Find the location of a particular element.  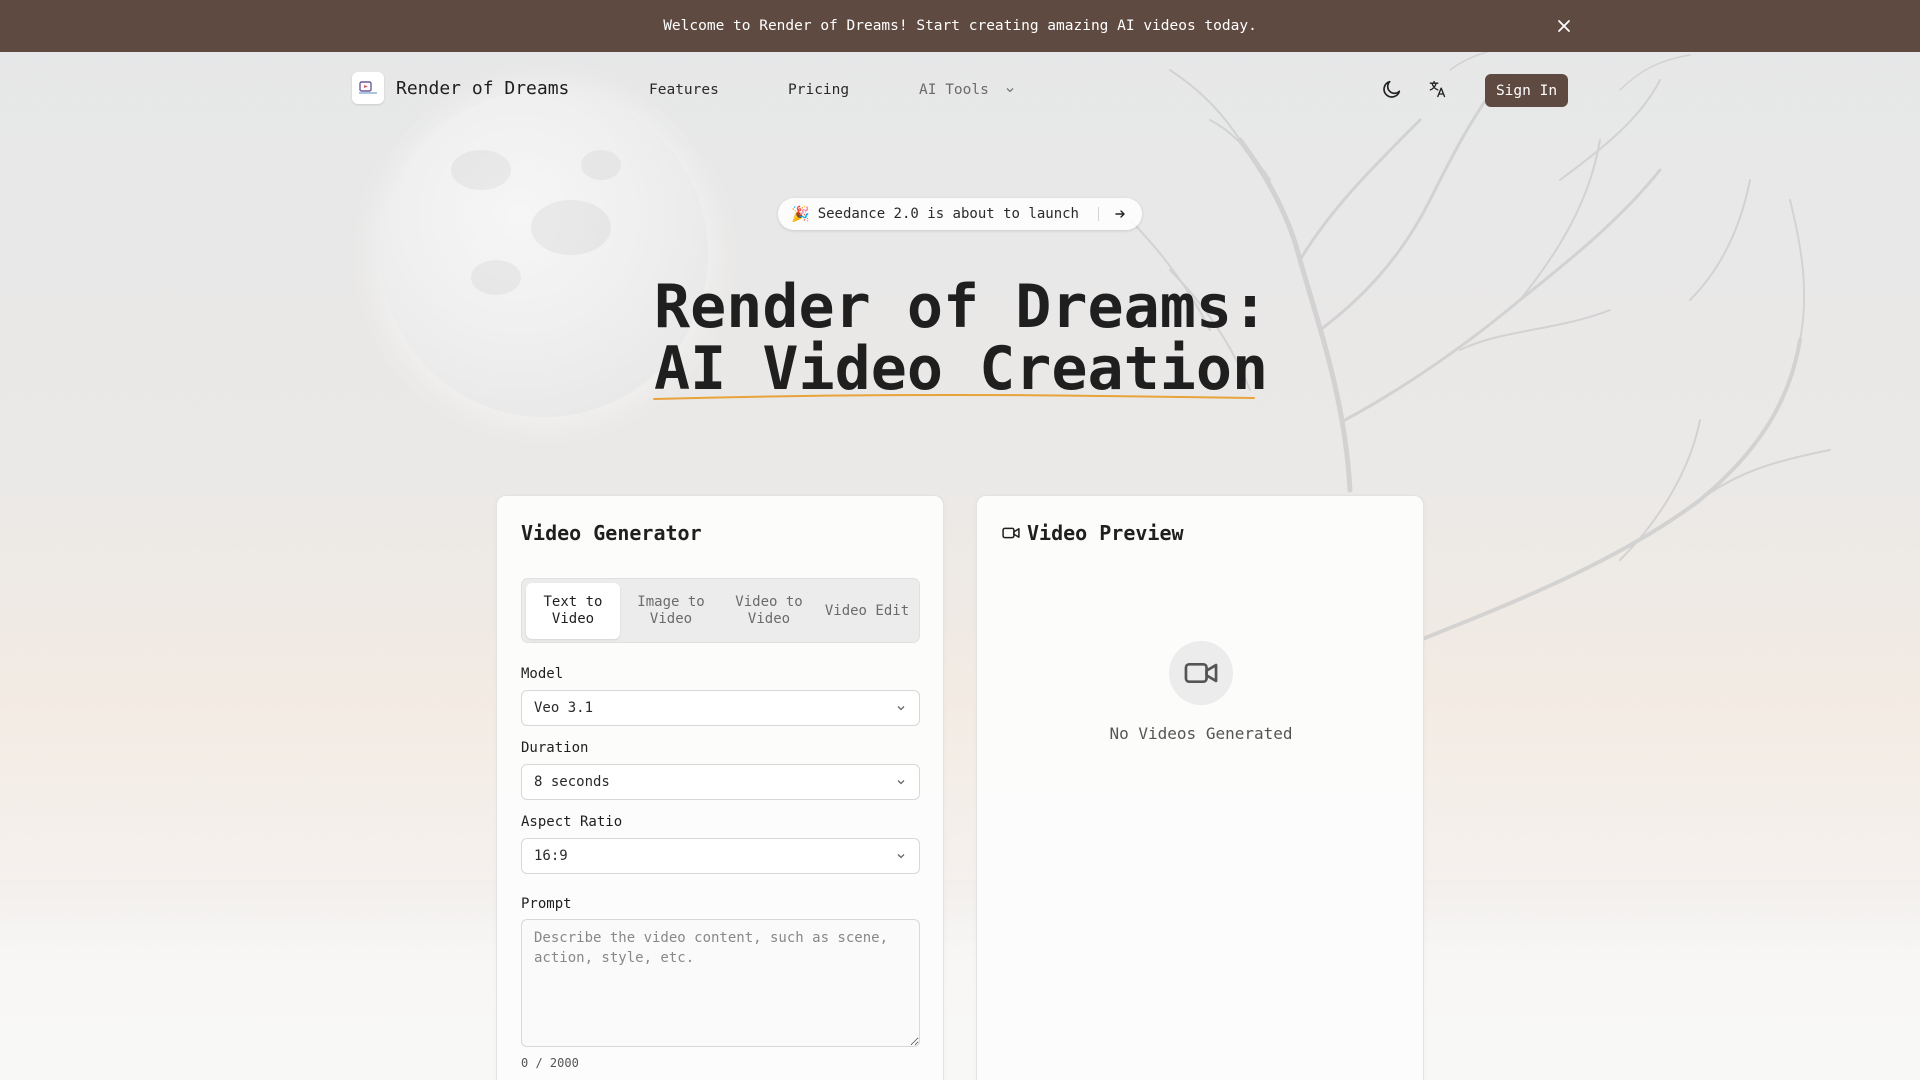

hero-title: Render of Dreams: AI Video Creation is located at coordinates (1004, 338).